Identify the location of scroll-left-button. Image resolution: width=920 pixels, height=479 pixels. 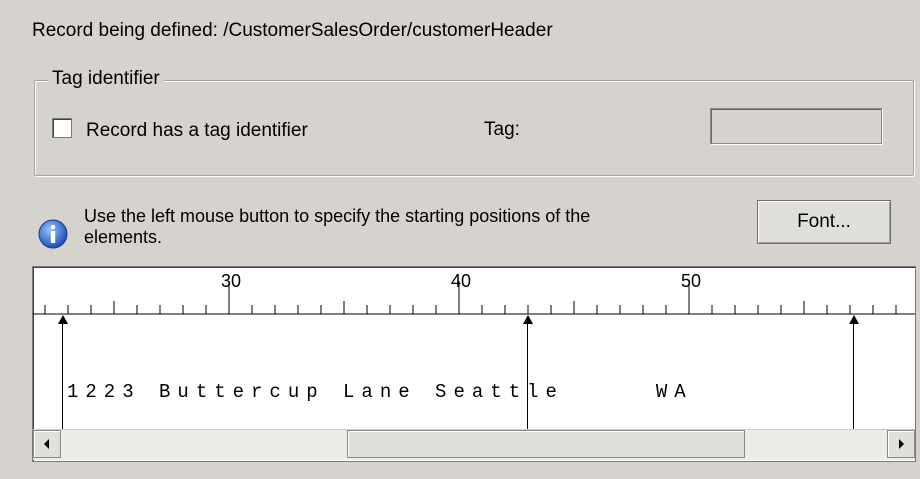
(47, 444).